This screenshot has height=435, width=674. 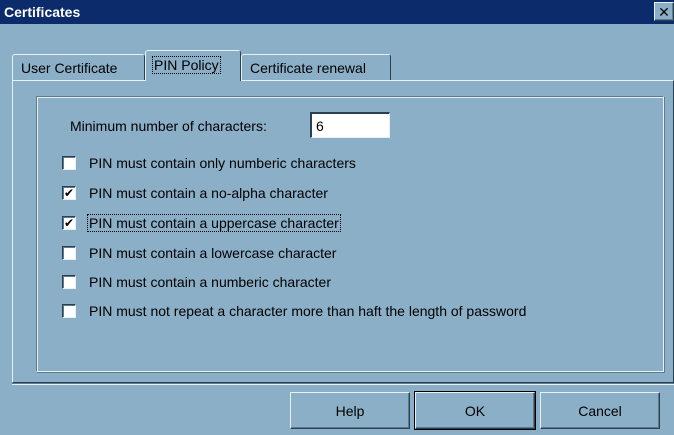 I want to click on option-numeric: PIN must contain a numberic character, so click(x=197, y=282).